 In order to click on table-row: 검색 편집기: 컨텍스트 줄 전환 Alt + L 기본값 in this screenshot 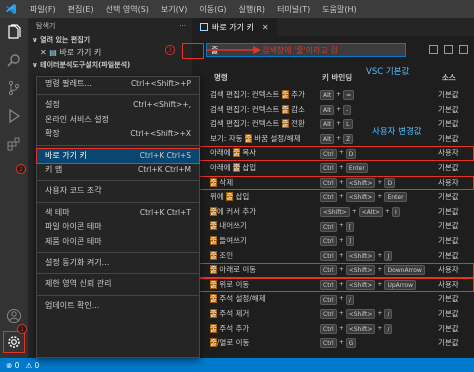, I will do `click(333, 124)`.